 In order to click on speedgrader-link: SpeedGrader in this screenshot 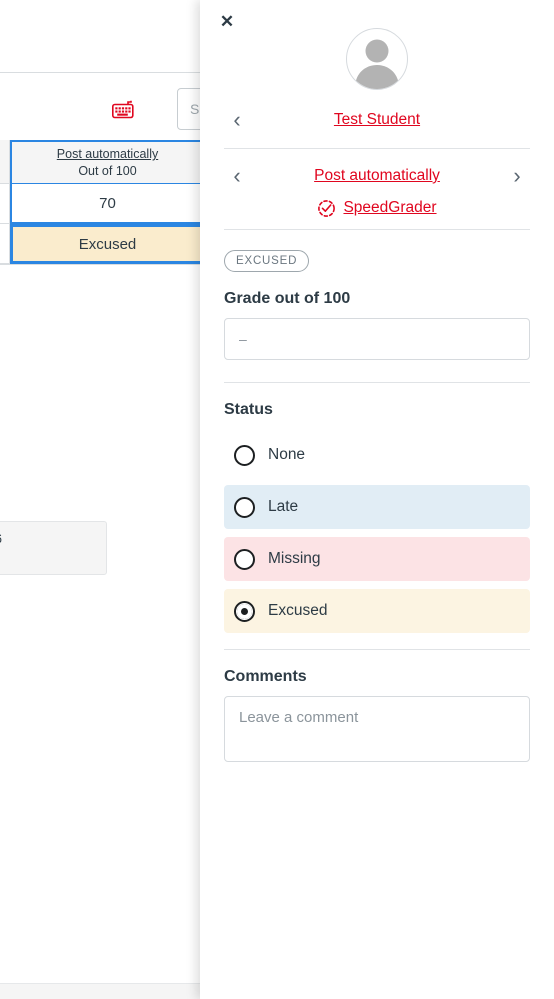, I will do `click(389, 208)`.